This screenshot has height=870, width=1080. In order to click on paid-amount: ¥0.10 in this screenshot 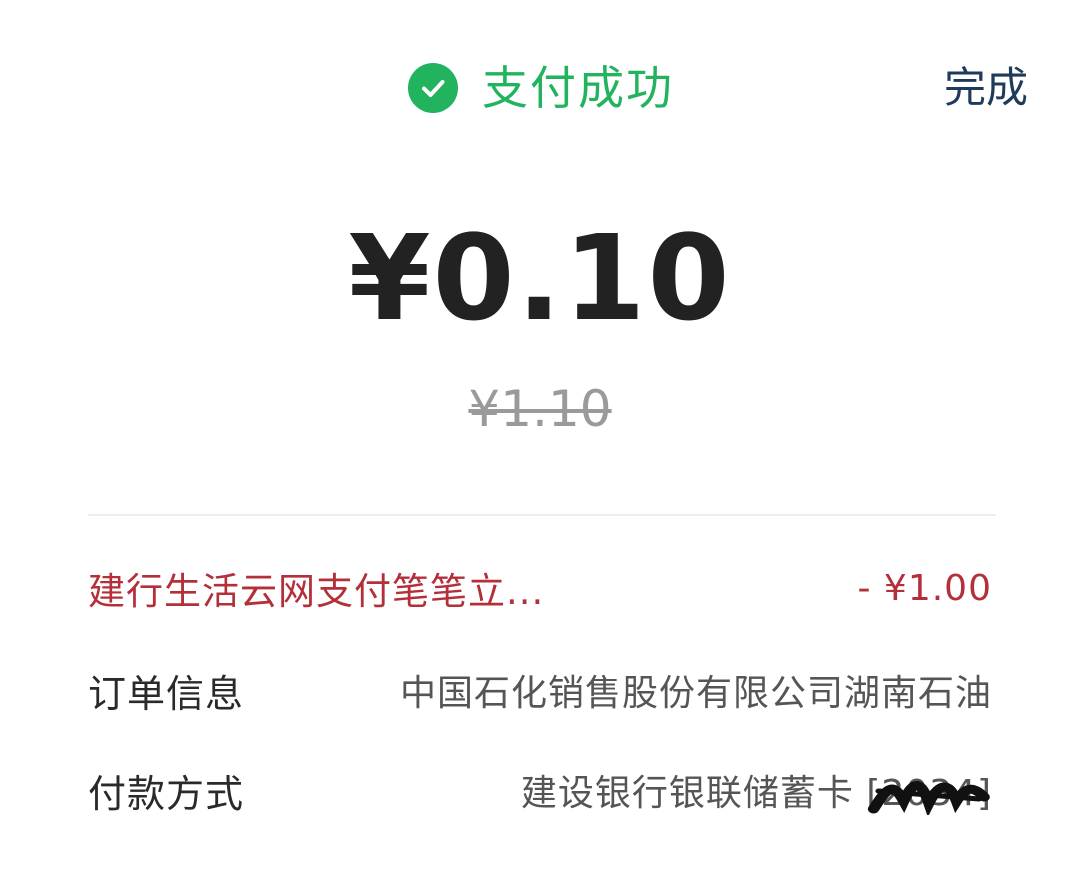, I will do `click(540, 278)`.